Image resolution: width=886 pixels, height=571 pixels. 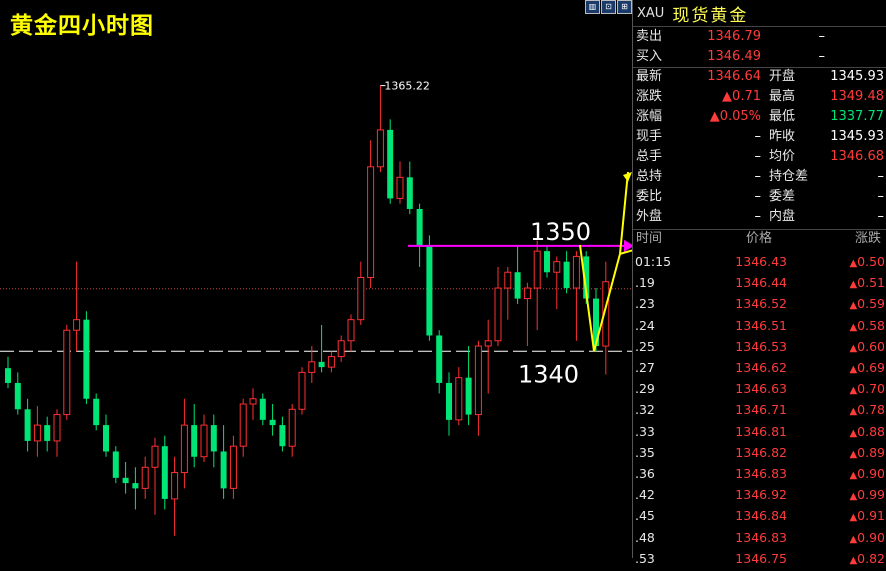 What do you see at coordinates (822, 36) in the screenshot?
I see `sell-volume: –` at bounding box center [822, 36].